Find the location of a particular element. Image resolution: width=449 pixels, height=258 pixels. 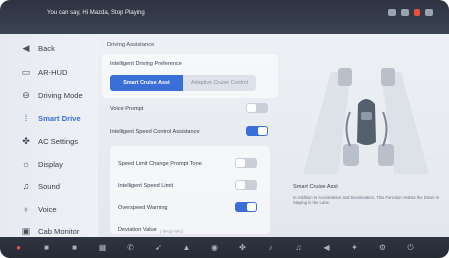

sidebar-item-label: Cab Monitor is located at coordinates (59, 231).